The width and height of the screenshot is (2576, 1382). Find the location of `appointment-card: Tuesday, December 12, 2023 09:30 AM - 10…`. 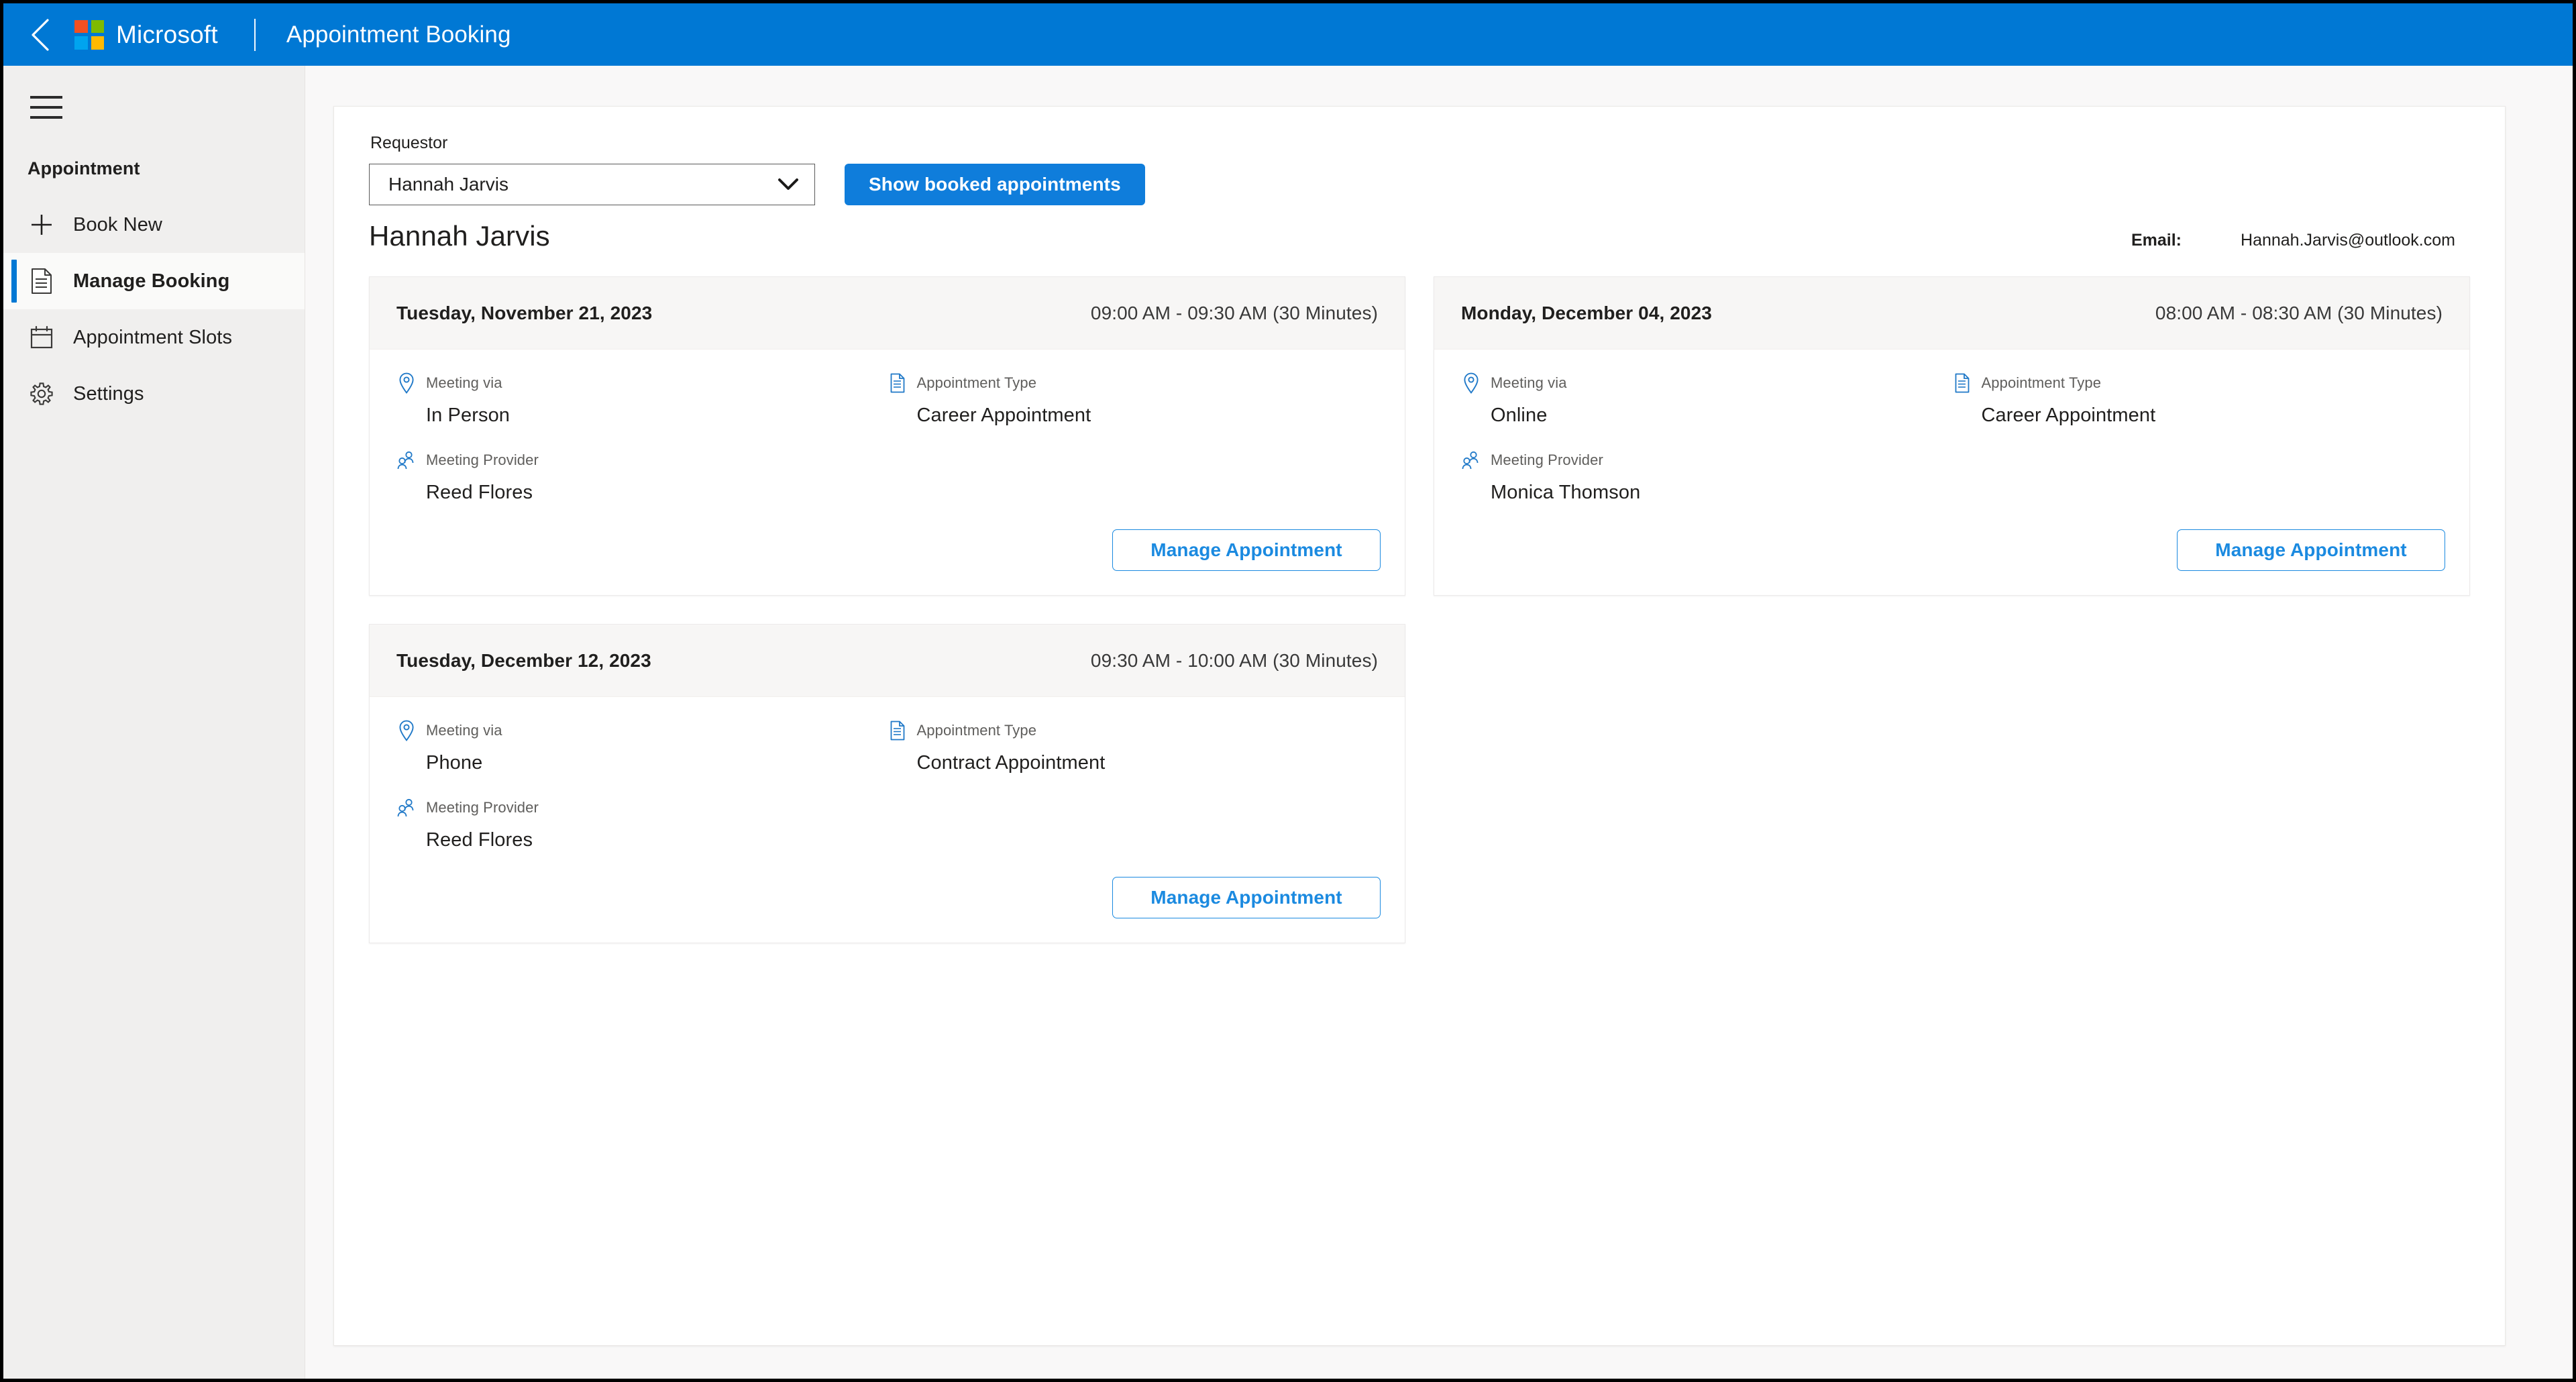

appointment-card: Tuesday, December 12, 2023 09:30 AM - 10… is located at coordinates (887, 783).